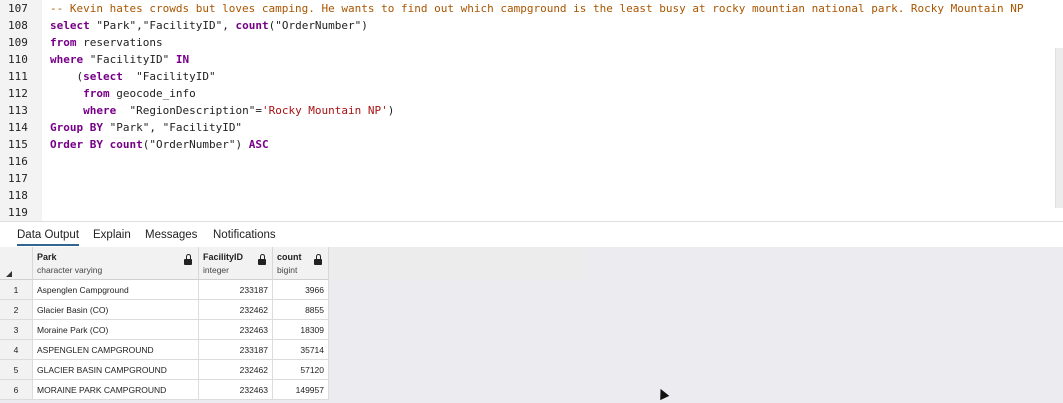  I want to click on sql-keyword: Order BY, so click(76, 144).